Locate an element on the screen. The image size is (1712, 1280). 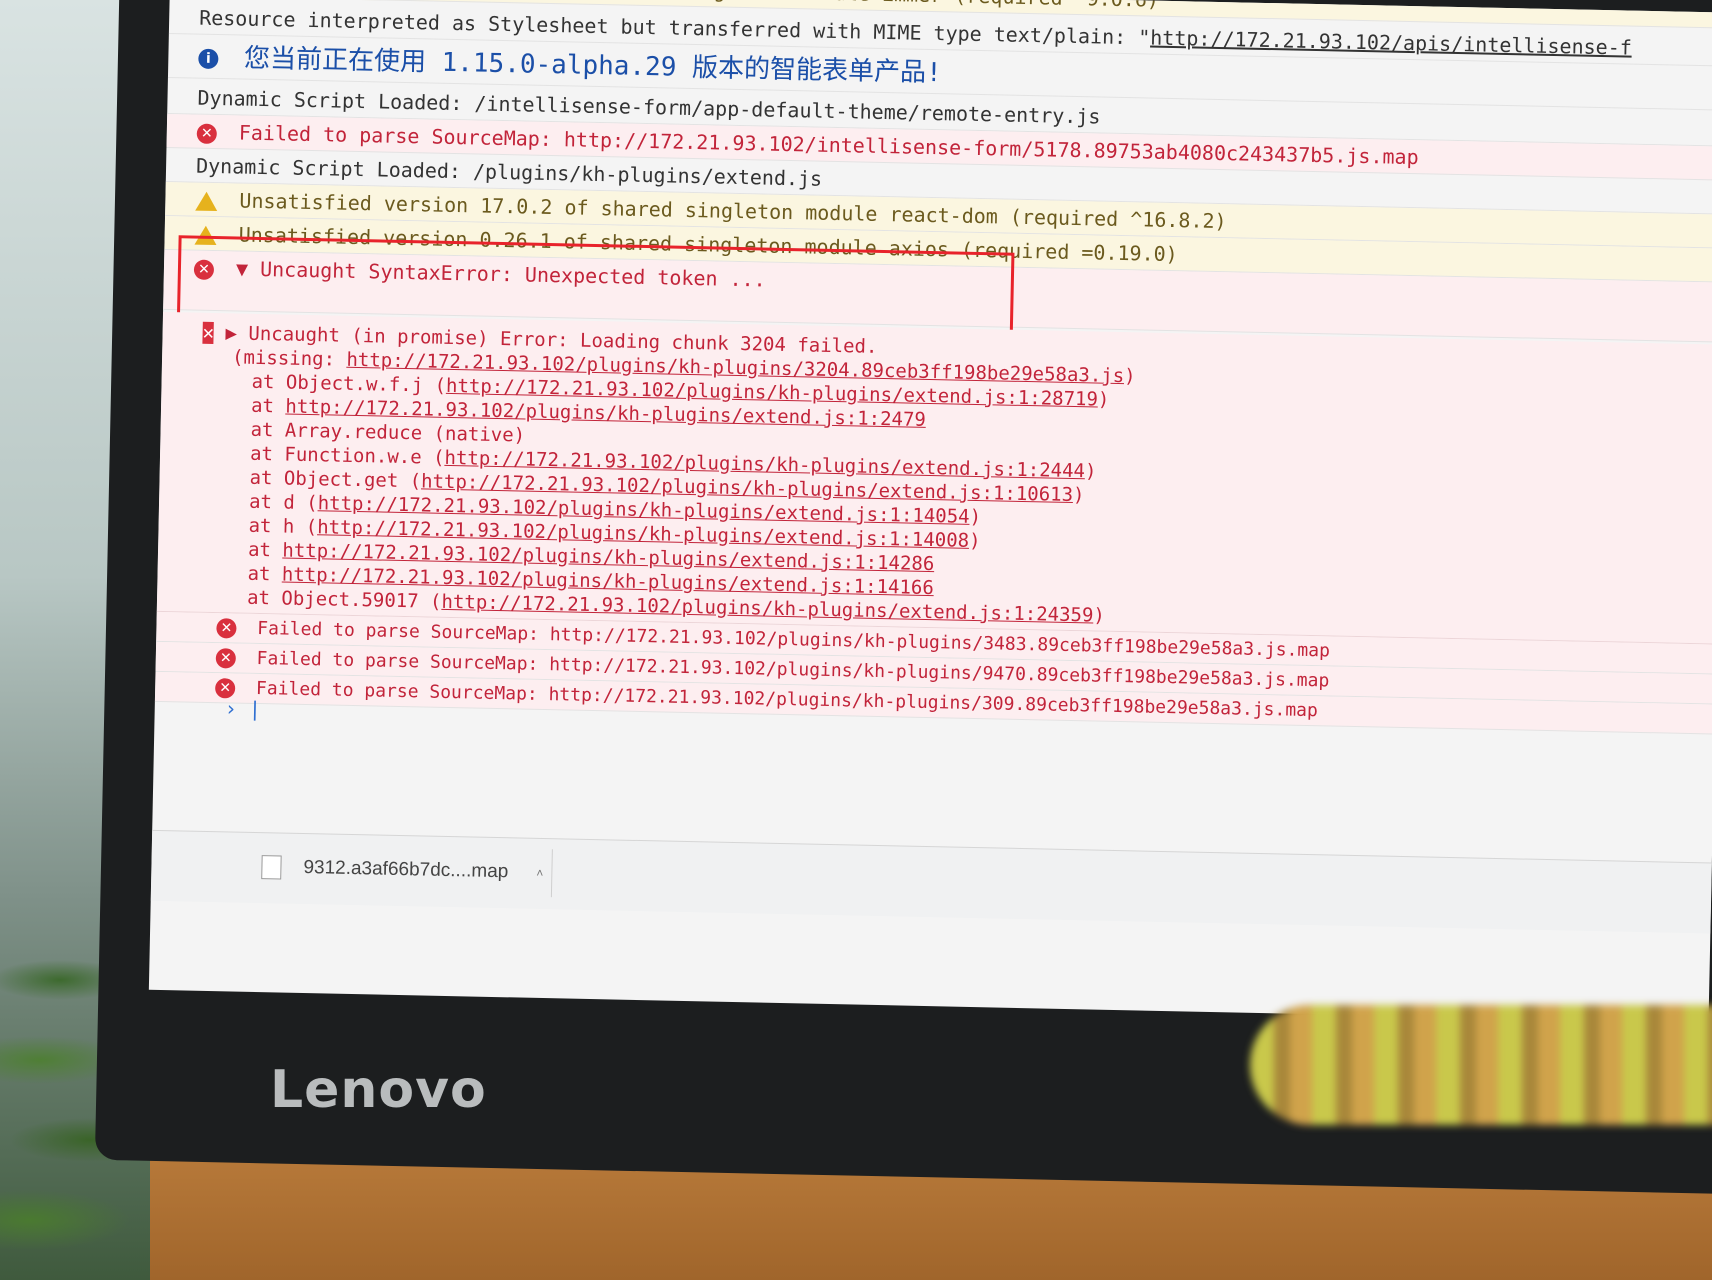
console-prompt-input: › | is located at coordinates (243, 708).